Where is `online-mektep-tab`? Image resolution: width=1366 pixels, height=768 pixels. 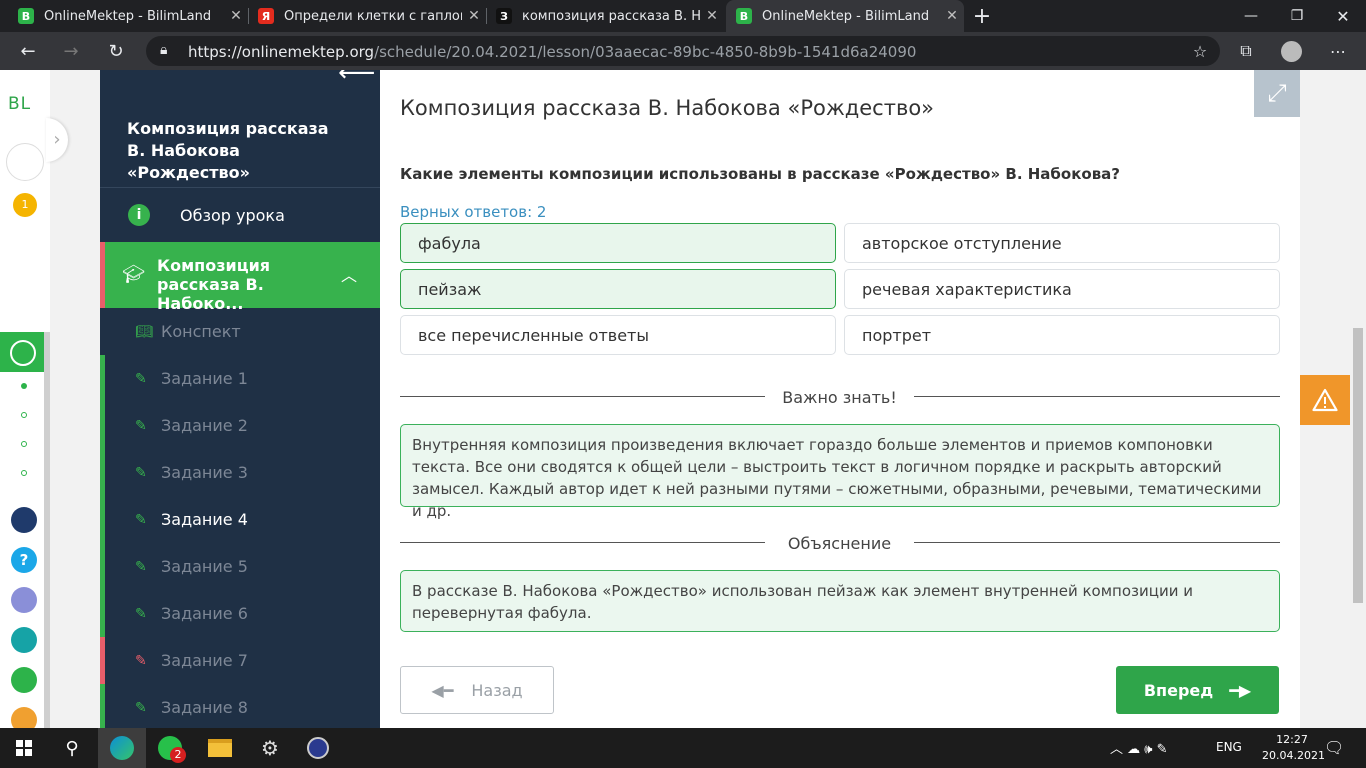 online-mektep-tab is located at coordinates (22, 352).